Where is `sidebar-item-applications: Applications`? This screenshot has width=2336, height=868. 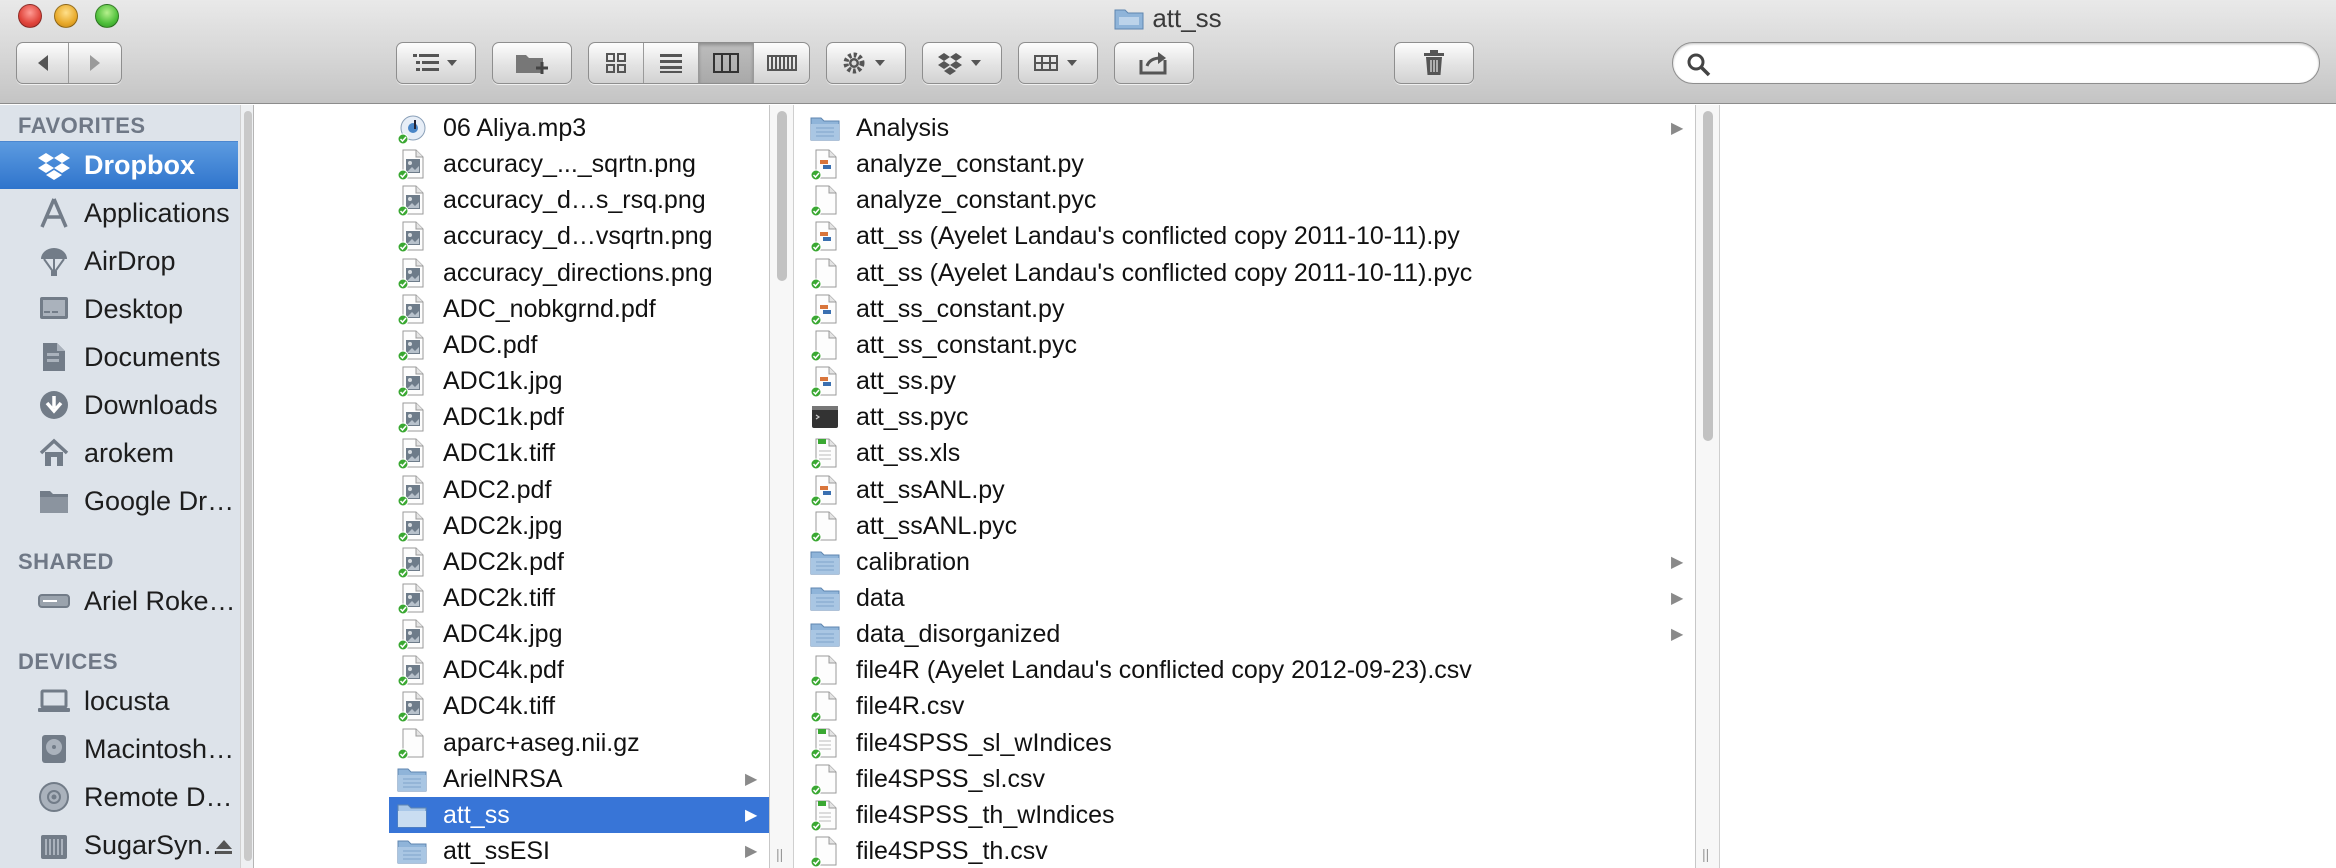 sidebar-item-applications: Applications is located at coordinates (119, 213).